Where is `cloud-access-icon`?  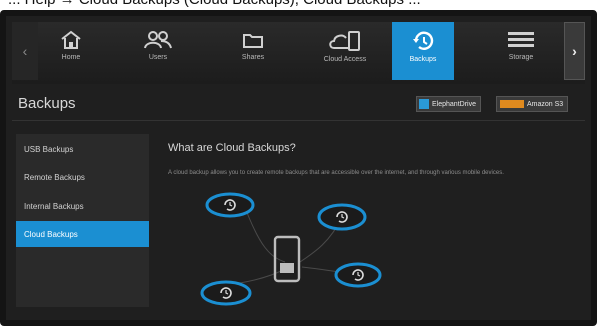
cloud-access-icon is located at coordinates (344, 41).